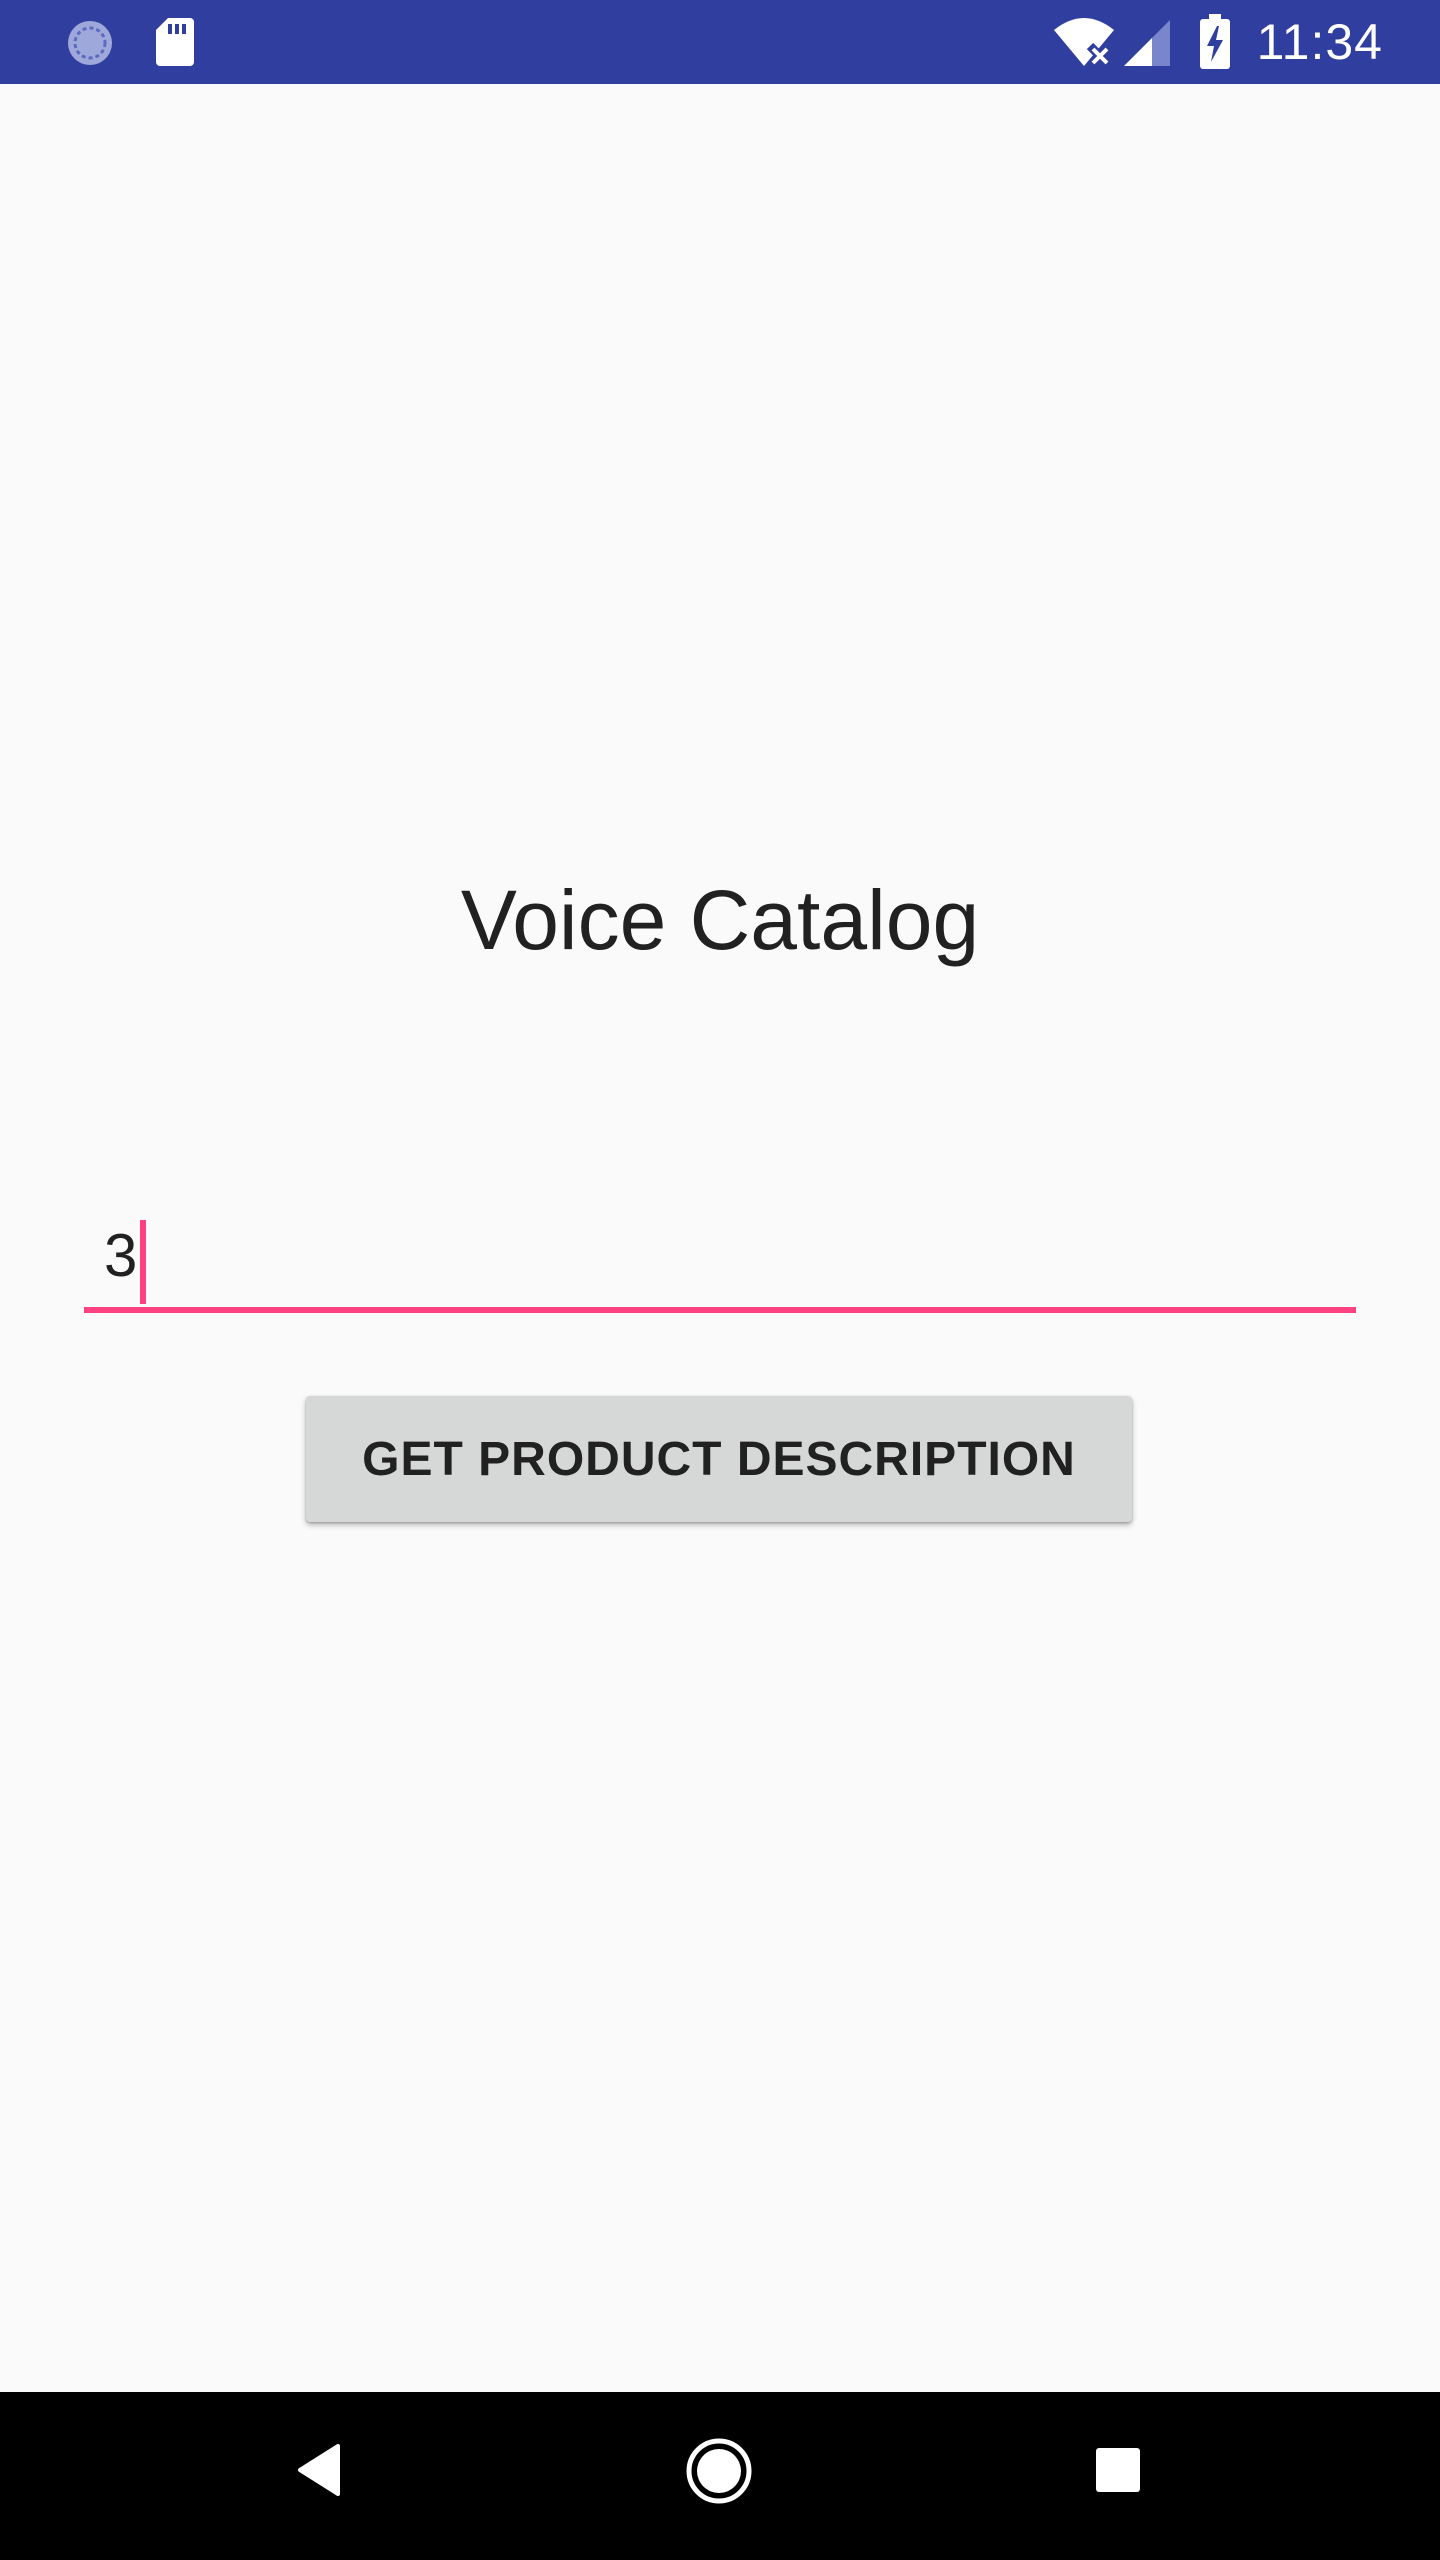 The height and width of the screenshot is (2560, 1440). I want to click on sync-icon, so click(90, 43).